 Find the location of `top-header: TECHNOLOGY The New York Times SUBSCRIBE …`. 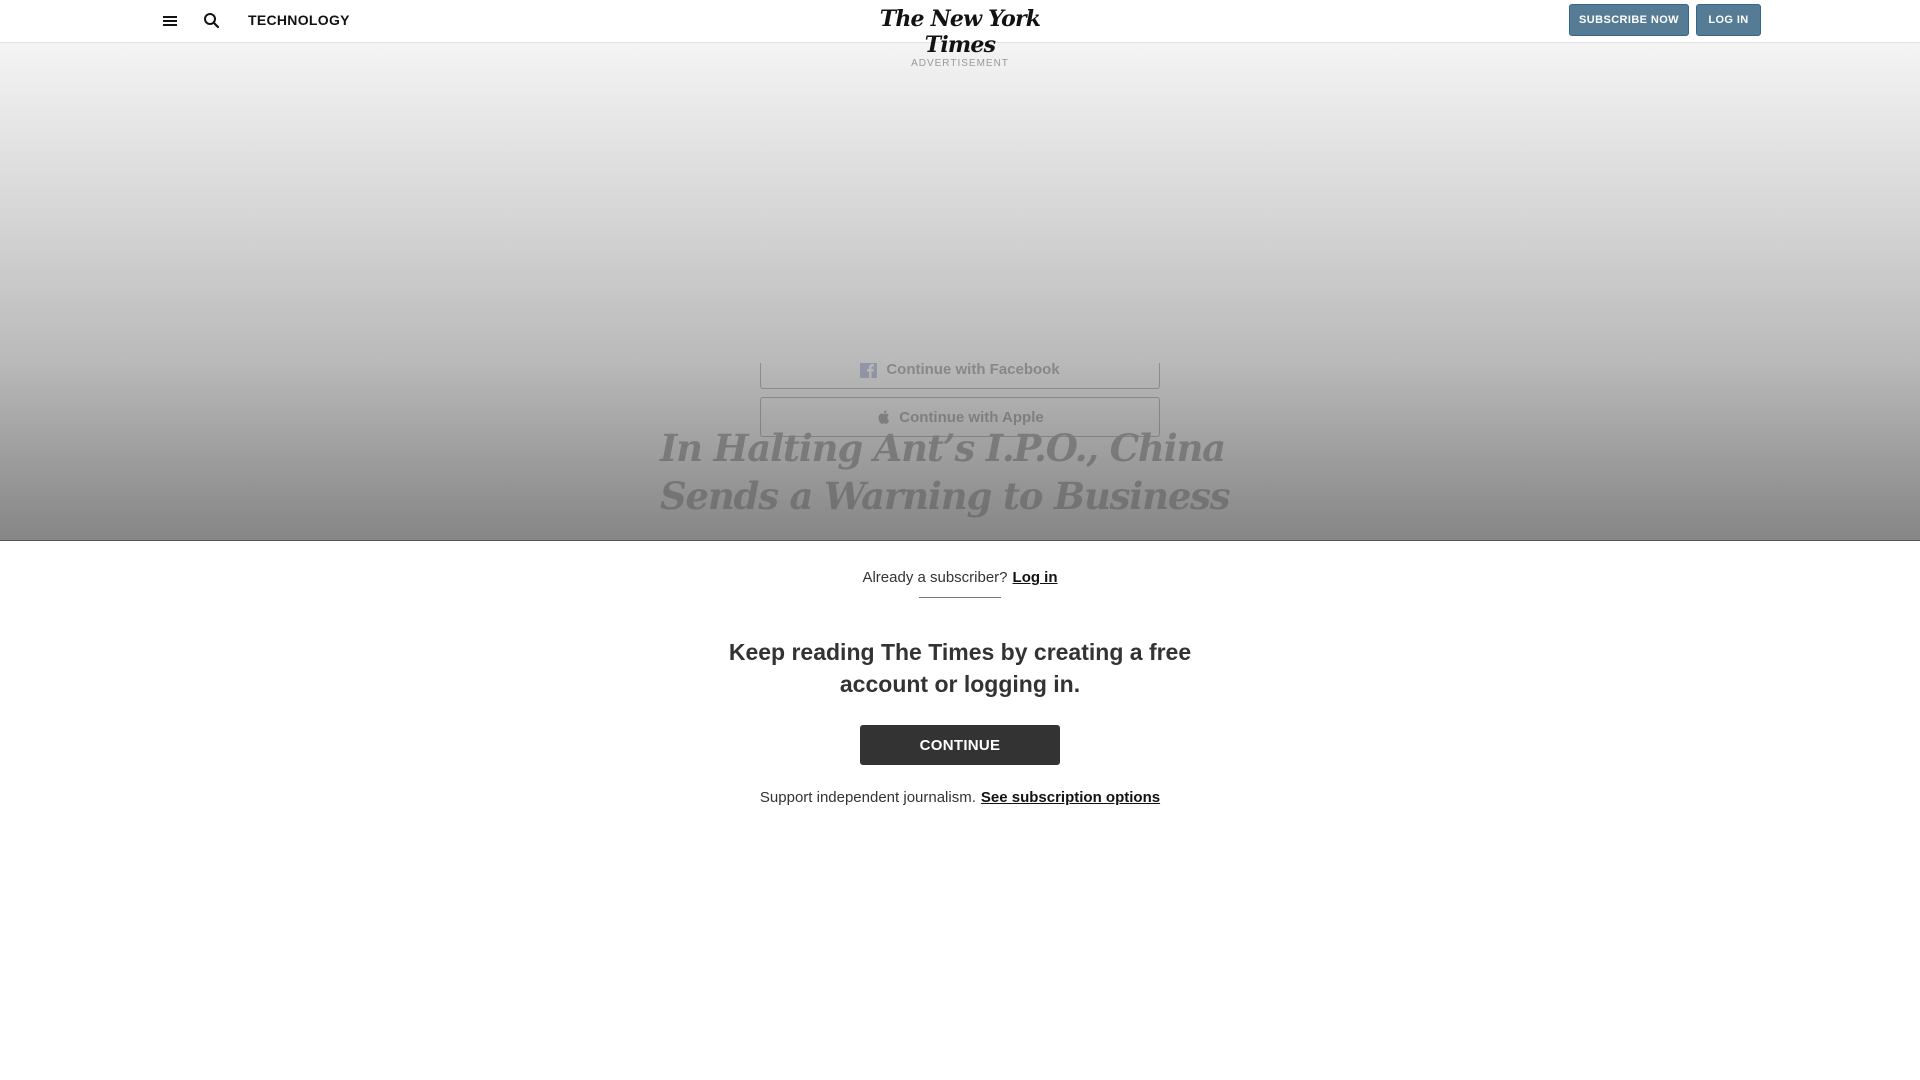

top-header: TECHNOLOGY The New York Times SUBSCRIBE … is located at coordinates (960, 29).